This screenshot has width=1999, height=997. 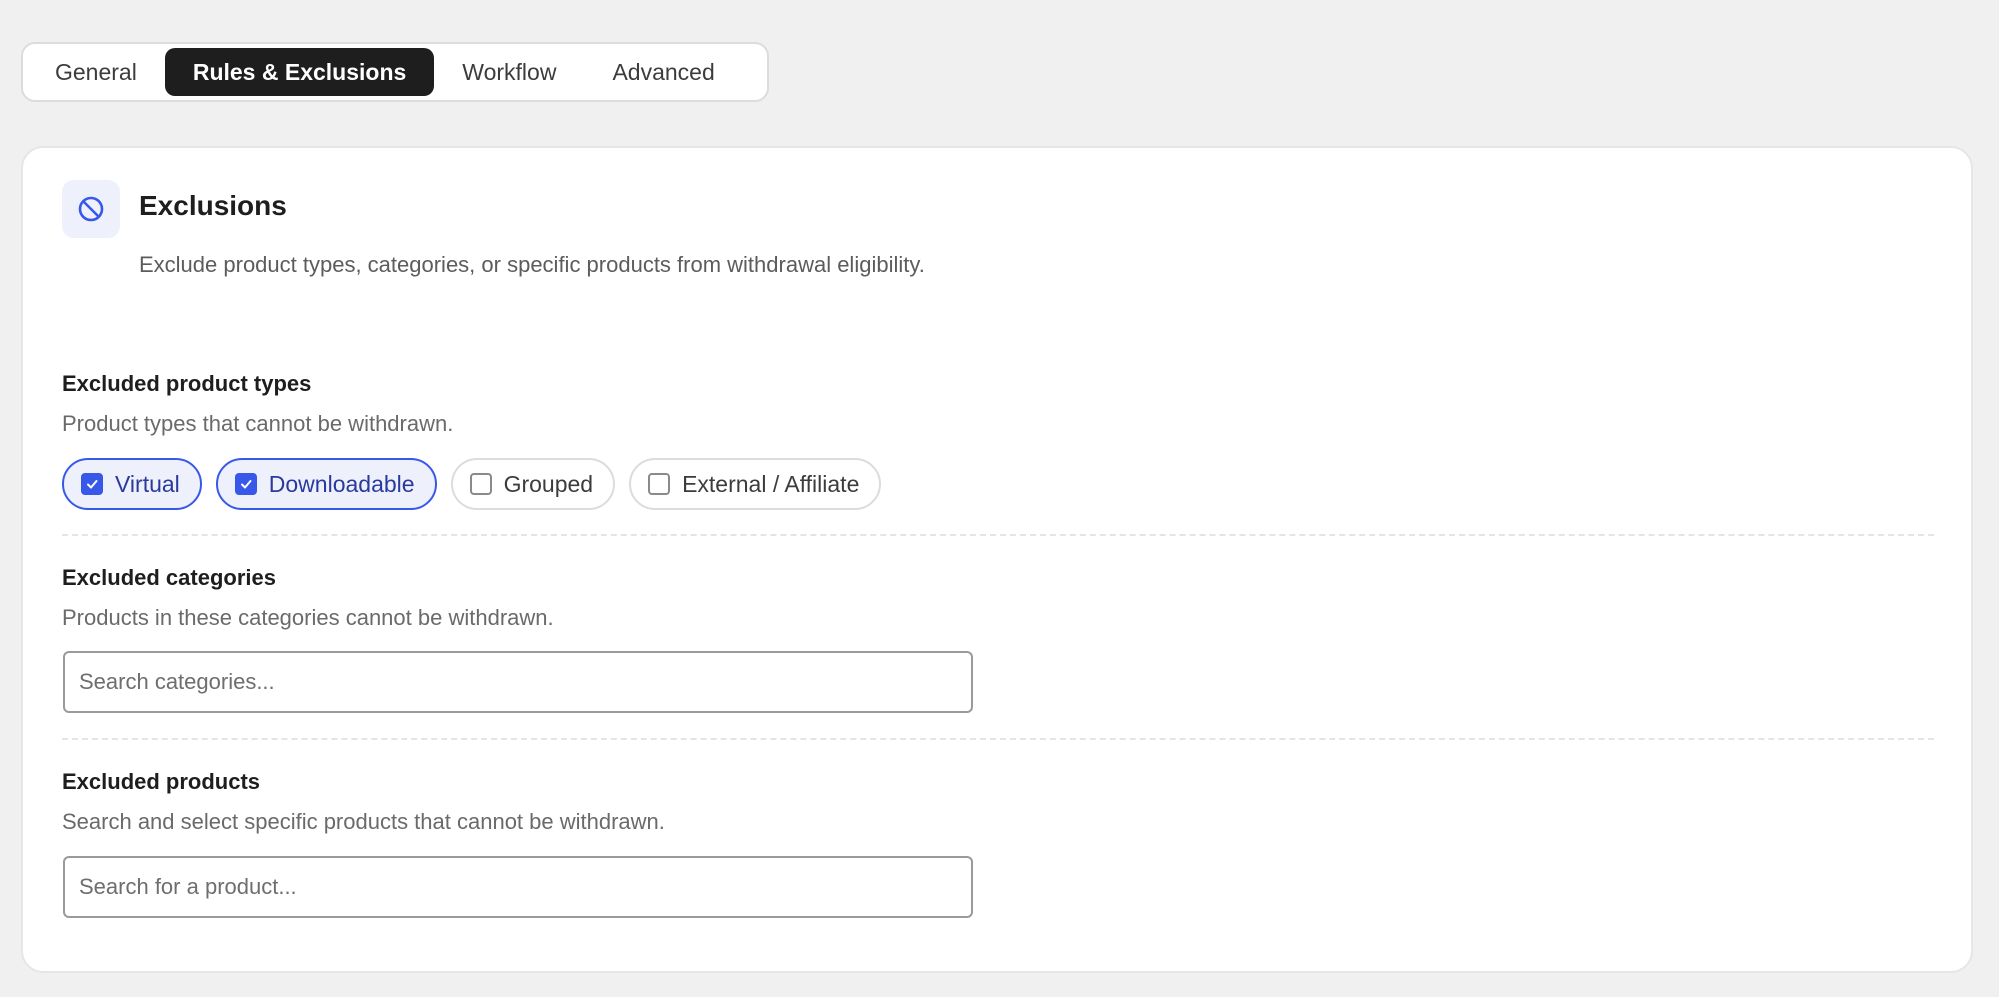 What do you see at coordinates (187, 383) in the screenshot?
I see `product-types-title: Excluded product types` at bounding box center [187, 383].